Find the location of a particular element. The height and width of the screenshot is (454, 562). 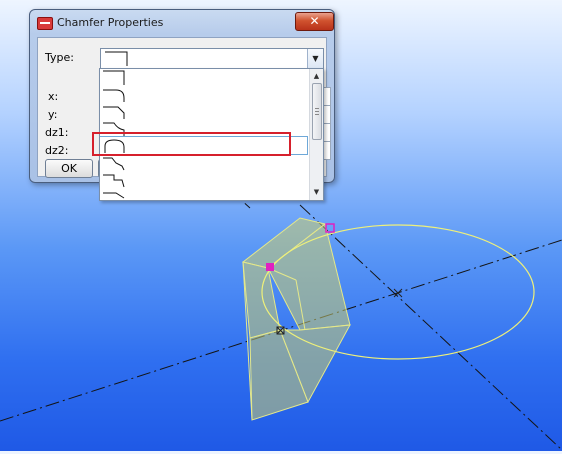

dropdown-scrollbar: ▲ ▼ is located at coordinates (316, 134).